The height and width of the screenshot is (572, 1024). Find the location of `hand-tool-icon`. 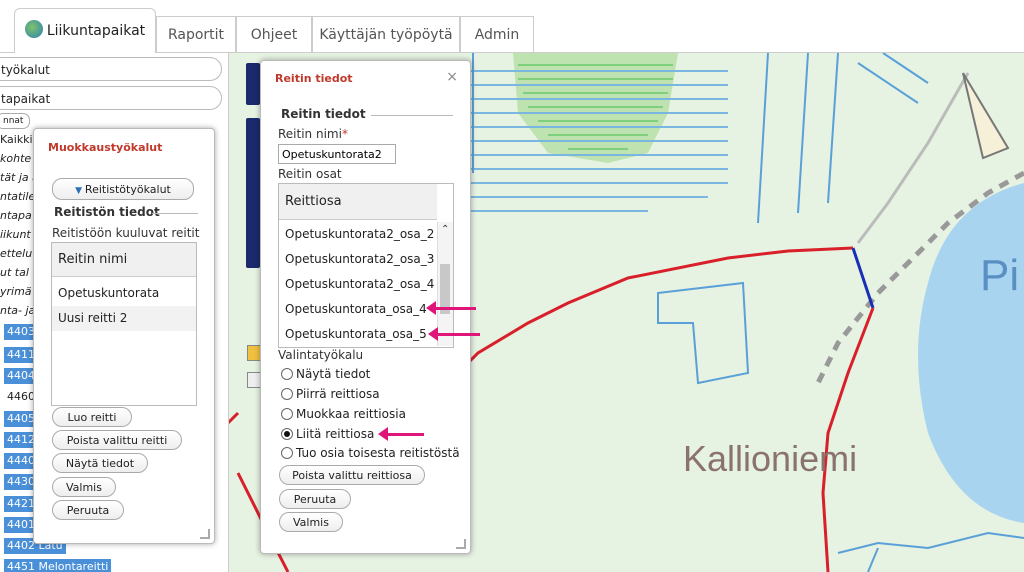

hand-tool-icon is located at coordinates (254, 353).